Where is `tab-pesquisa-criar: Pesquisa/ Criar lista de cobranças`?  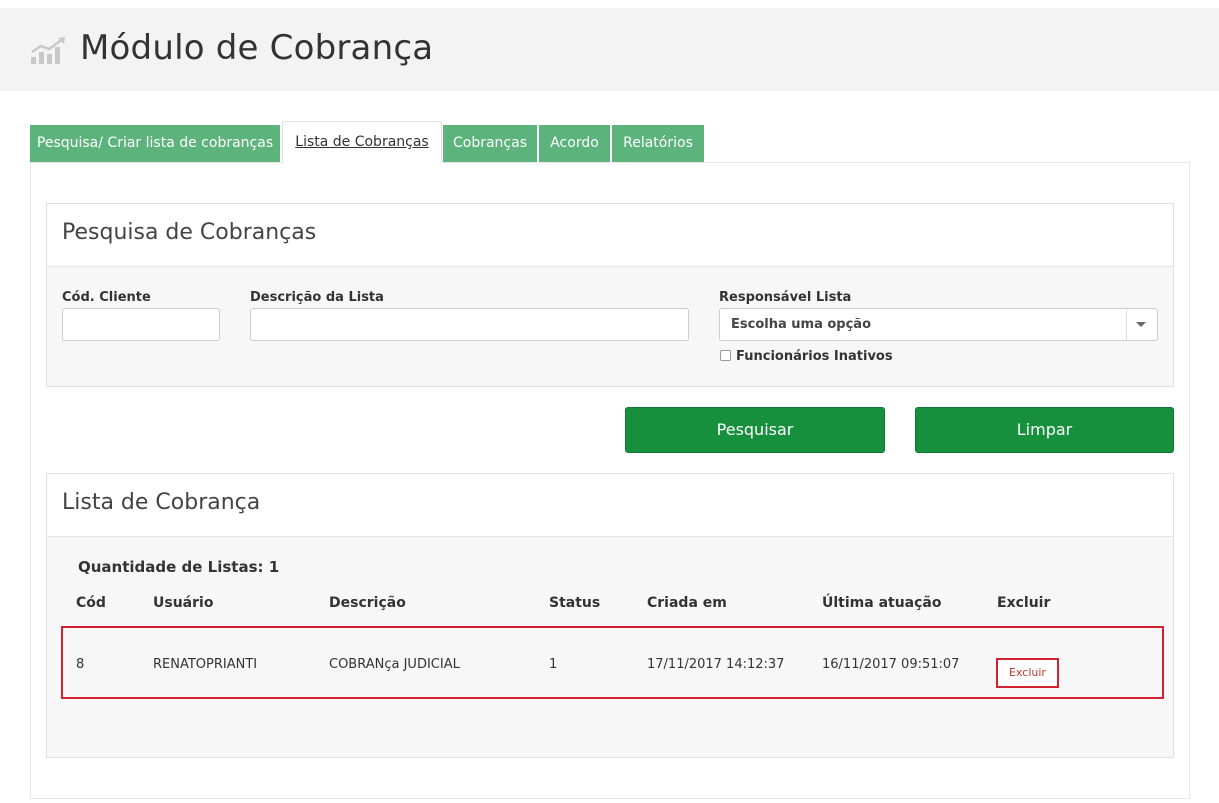 tab-pesquisa-criar: Pesquisa/ Criar lista de cobranças is located at coordinates (155, 143).